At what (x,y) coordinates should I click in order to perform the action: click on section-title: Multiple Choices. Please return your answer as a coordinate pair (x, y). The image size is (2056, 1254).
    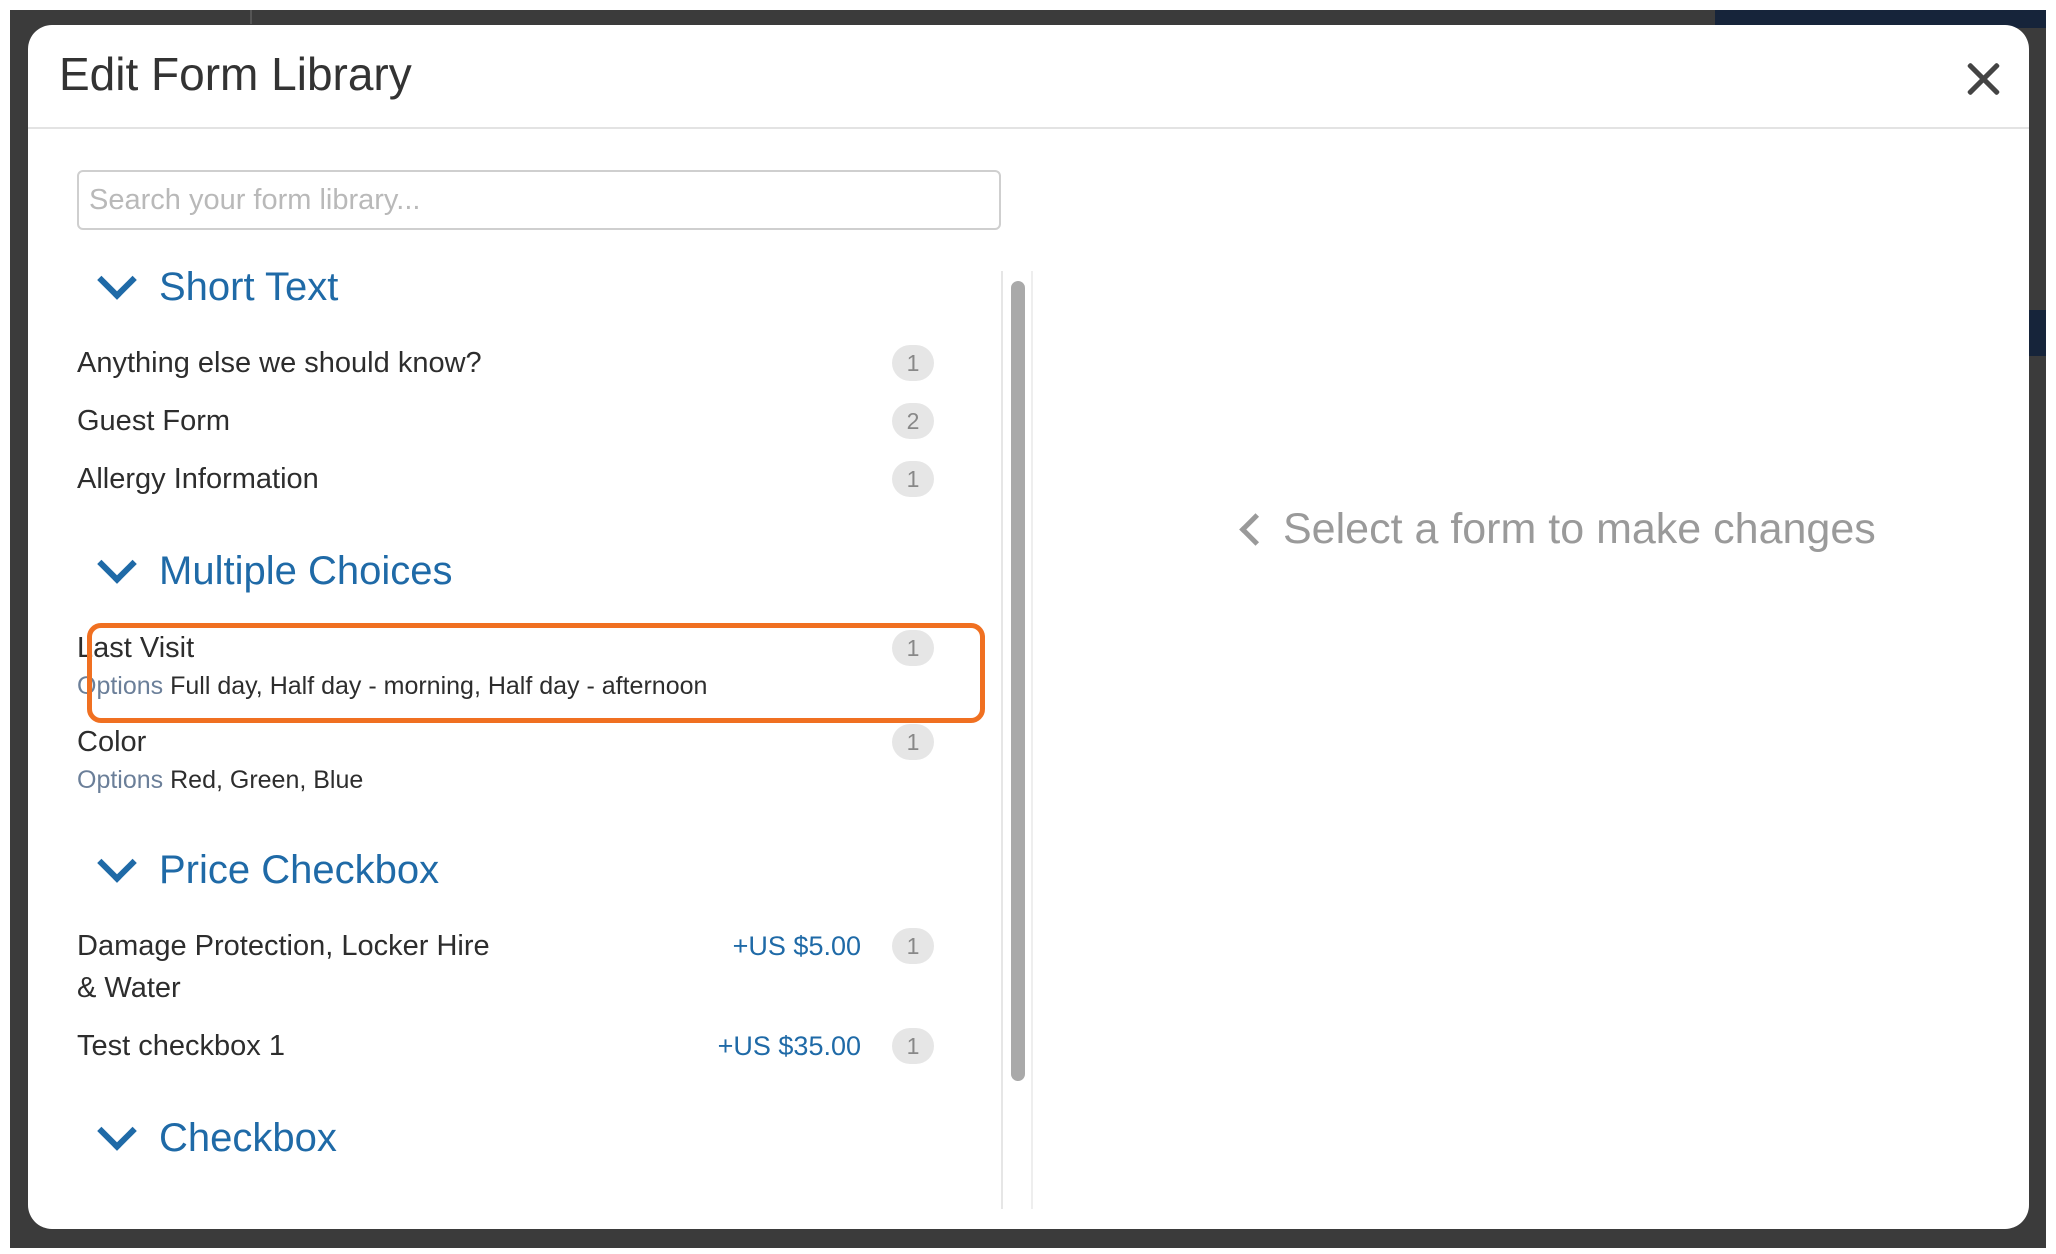
    Looking at the image, I should click on (306, 570).